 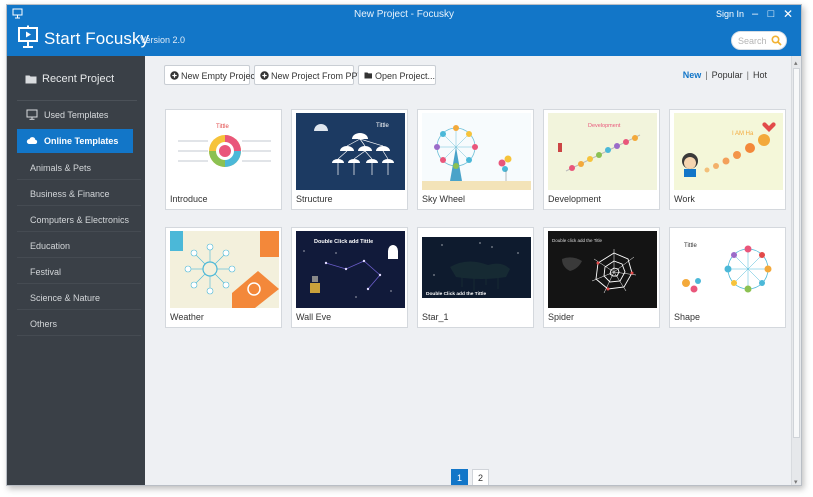 I want to click on cloud-icon, so click(x=32, y=140).